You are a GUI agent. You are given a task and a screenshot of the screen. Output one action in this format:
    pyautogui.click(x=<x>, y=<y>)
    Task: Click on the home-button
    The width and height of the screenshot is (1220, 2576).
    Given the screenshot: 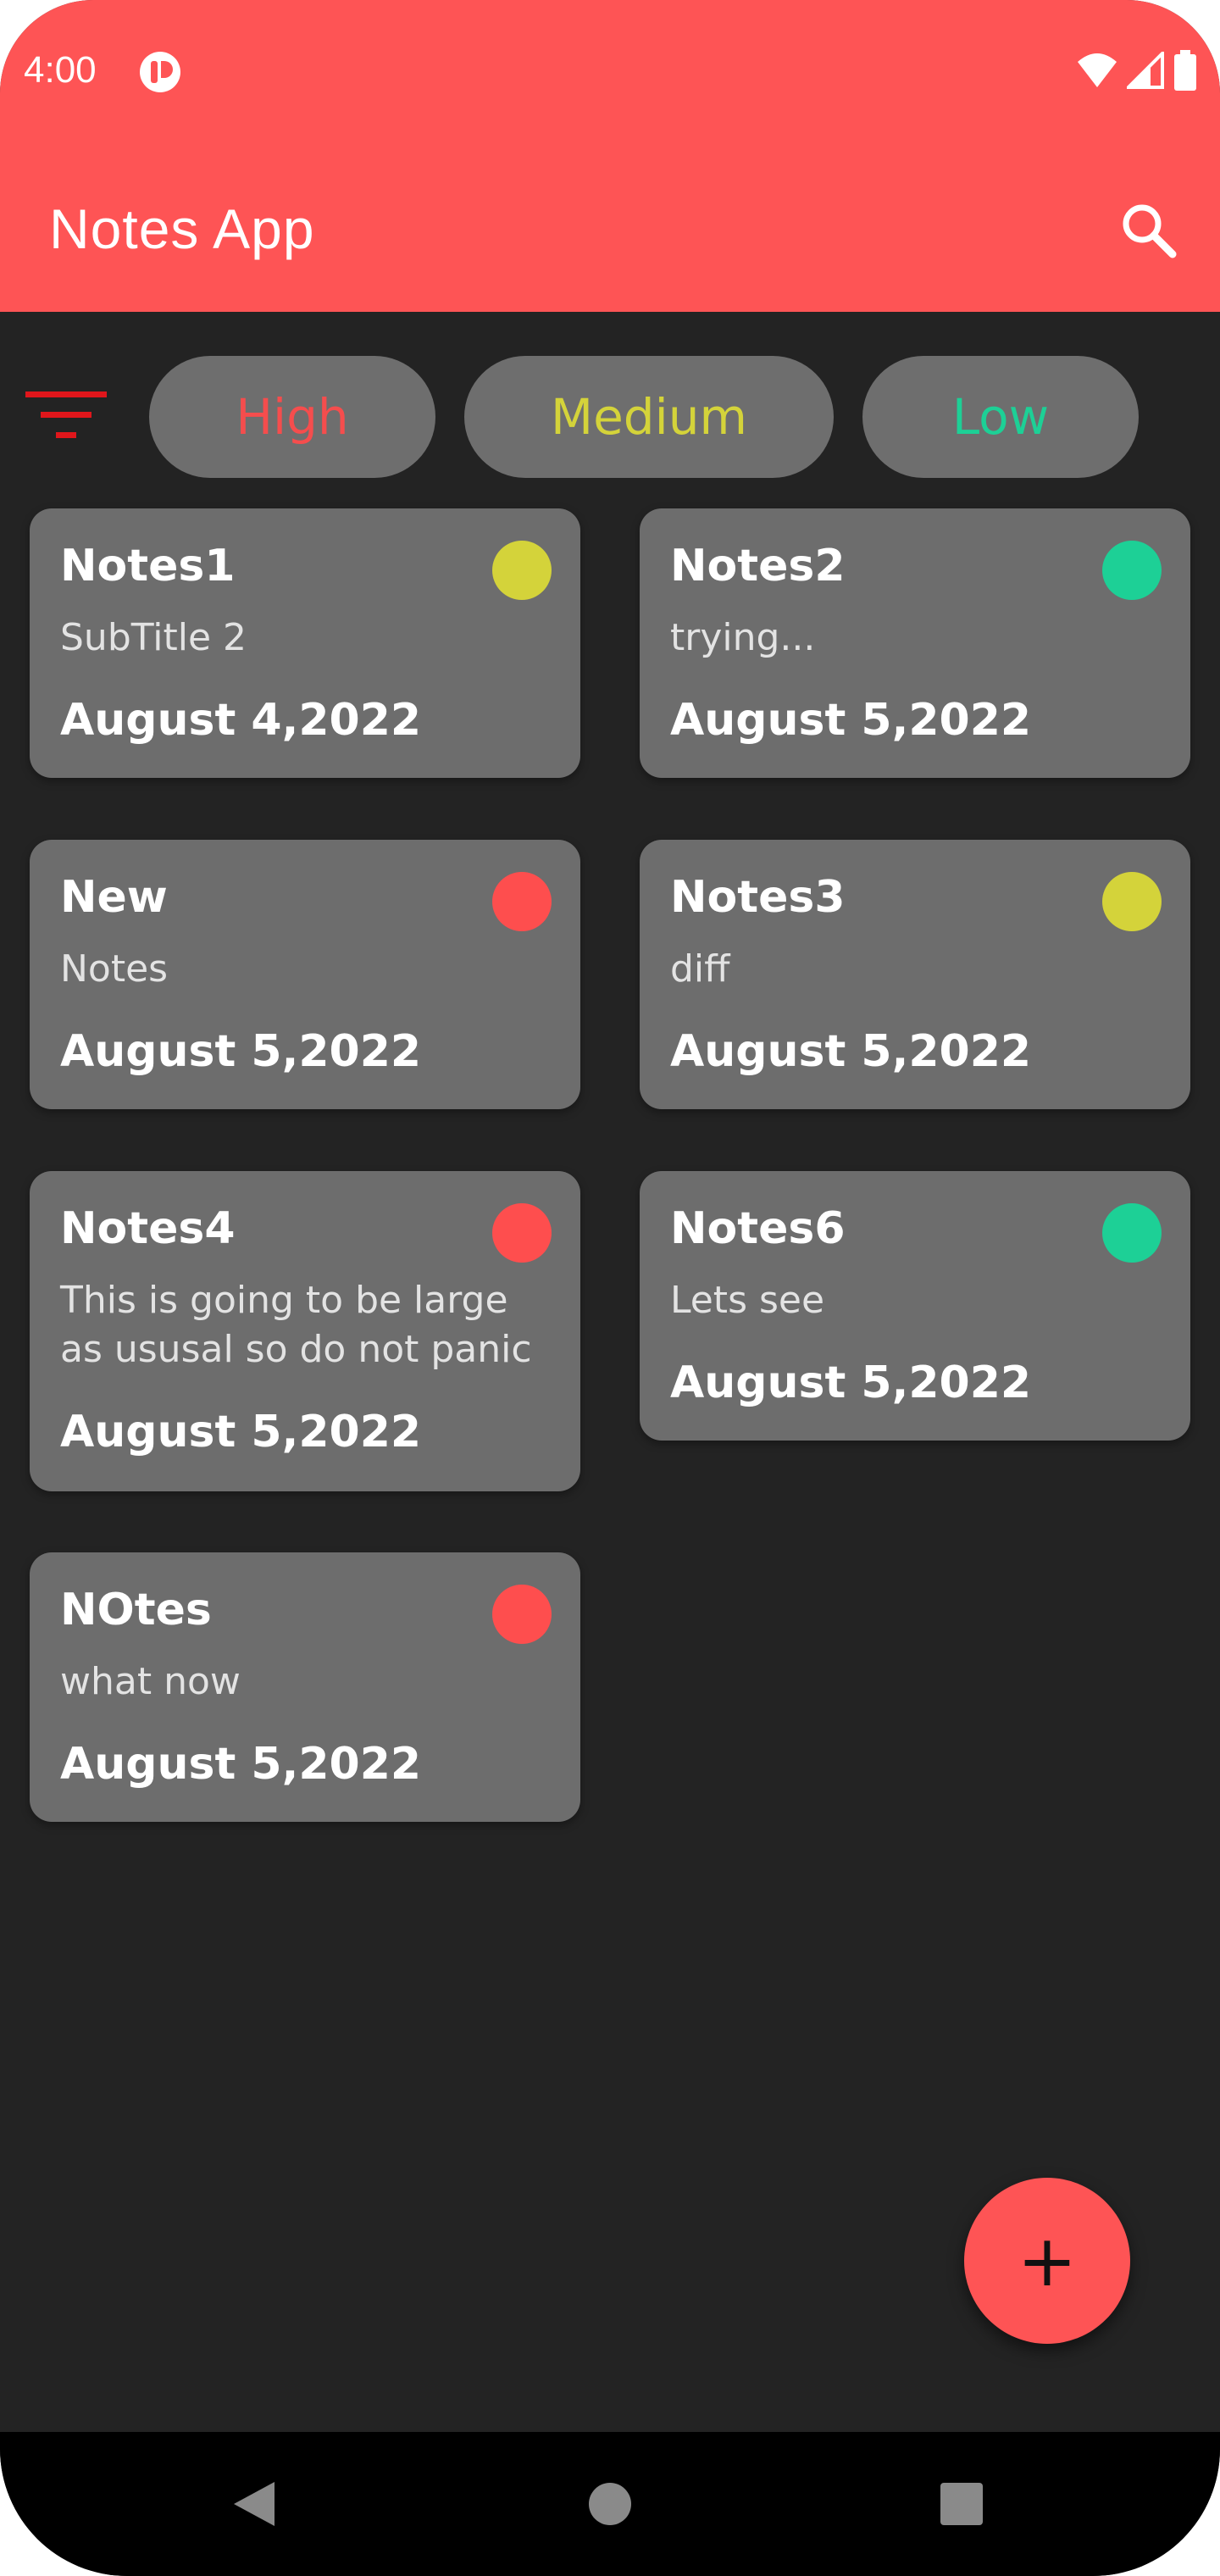 What is the action you would take?
    pyautogui.click(x=610, y=2504)
    